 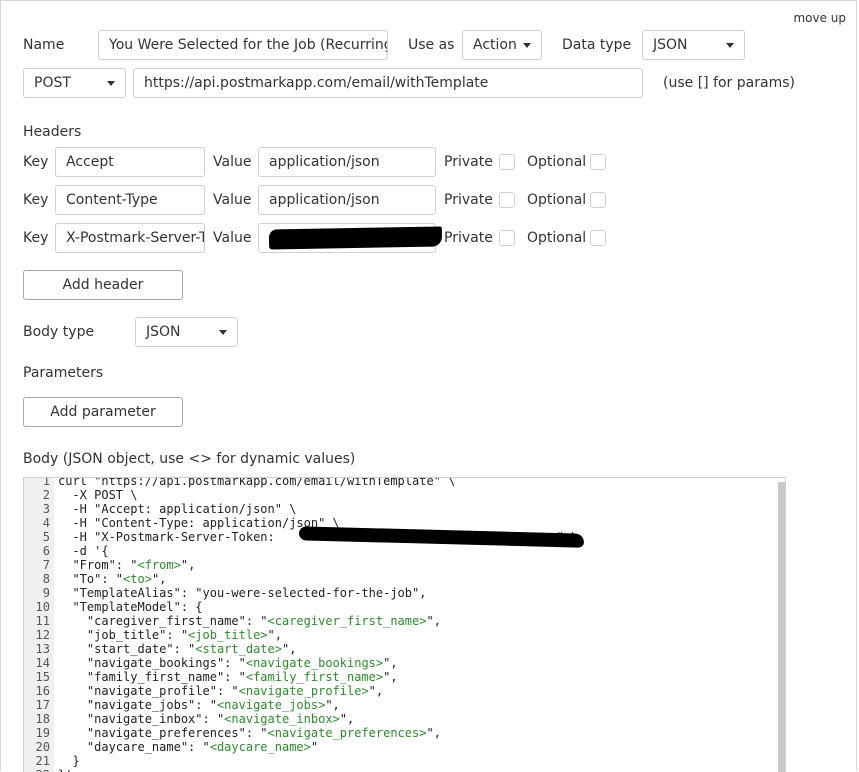 What do you see at coordinates (91, 579) in the screenshot?
I see `code-text: "To": "` at bounding box center [91, 579].